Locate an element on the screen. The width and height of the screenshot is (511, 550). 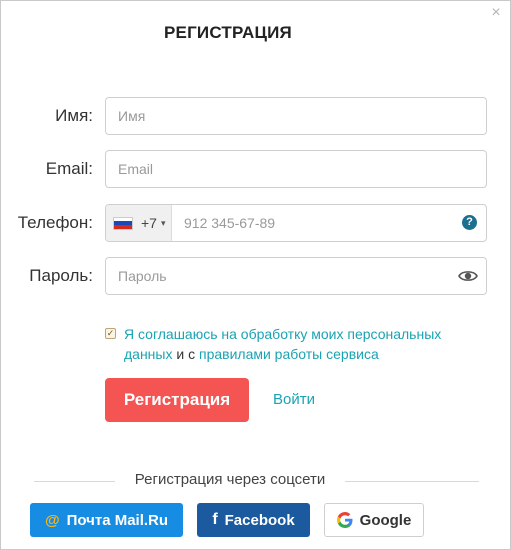
phone-input-wrapper is located at coordinates (313, 223).